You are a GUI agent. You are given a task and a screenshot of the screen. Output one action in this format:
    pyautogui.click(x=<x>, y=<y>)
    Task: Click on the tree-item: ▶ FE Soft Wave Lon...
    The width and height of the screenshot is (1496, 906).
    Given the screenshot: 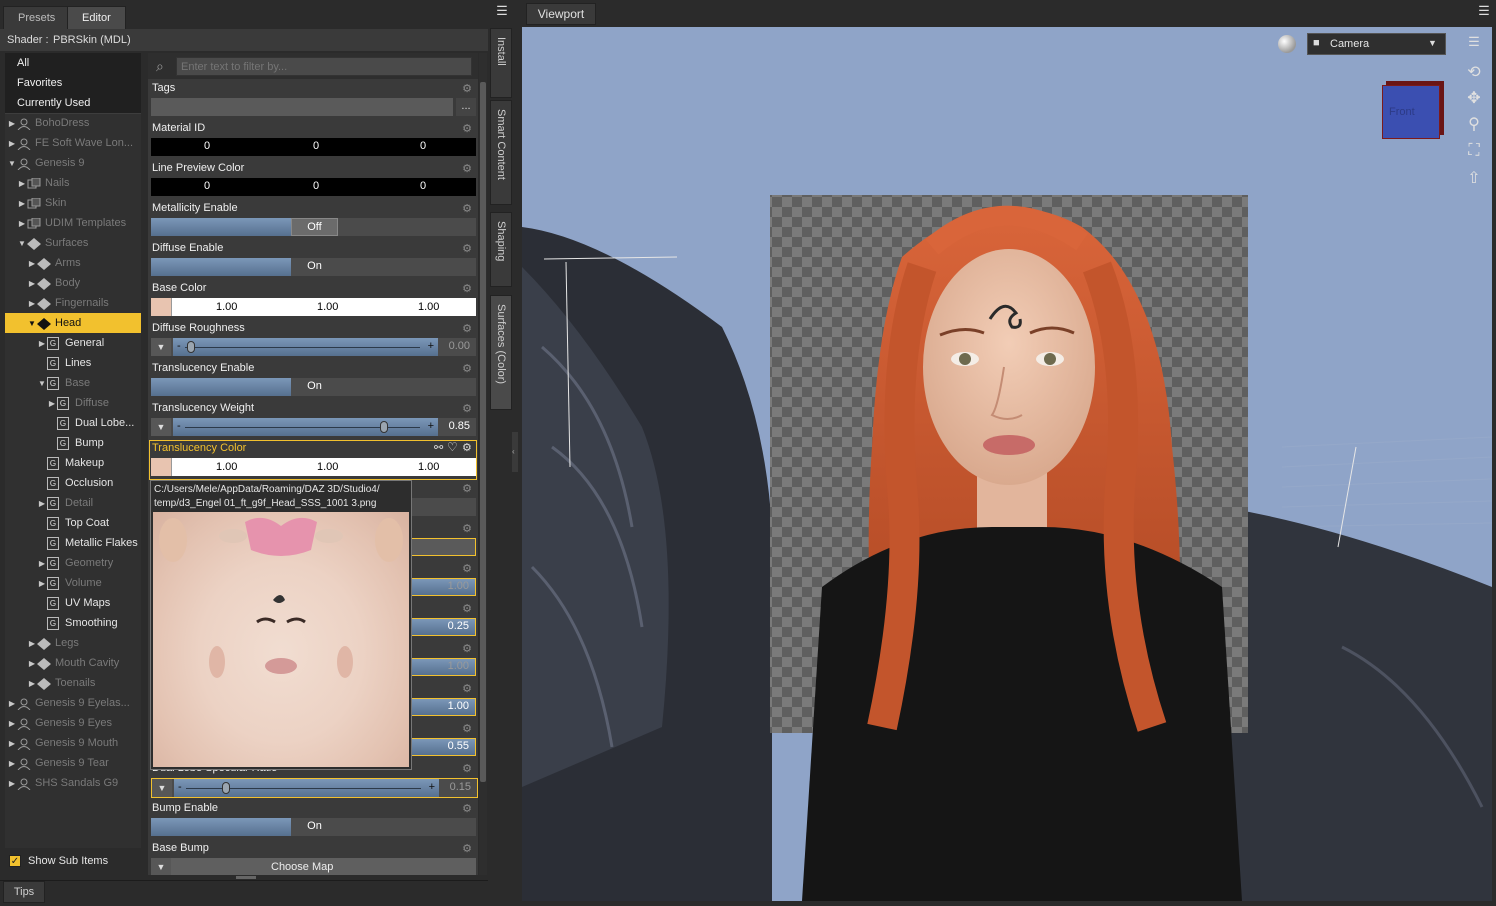 What is the action you would take?
    pyautogui.click(x=73, y=143)
    